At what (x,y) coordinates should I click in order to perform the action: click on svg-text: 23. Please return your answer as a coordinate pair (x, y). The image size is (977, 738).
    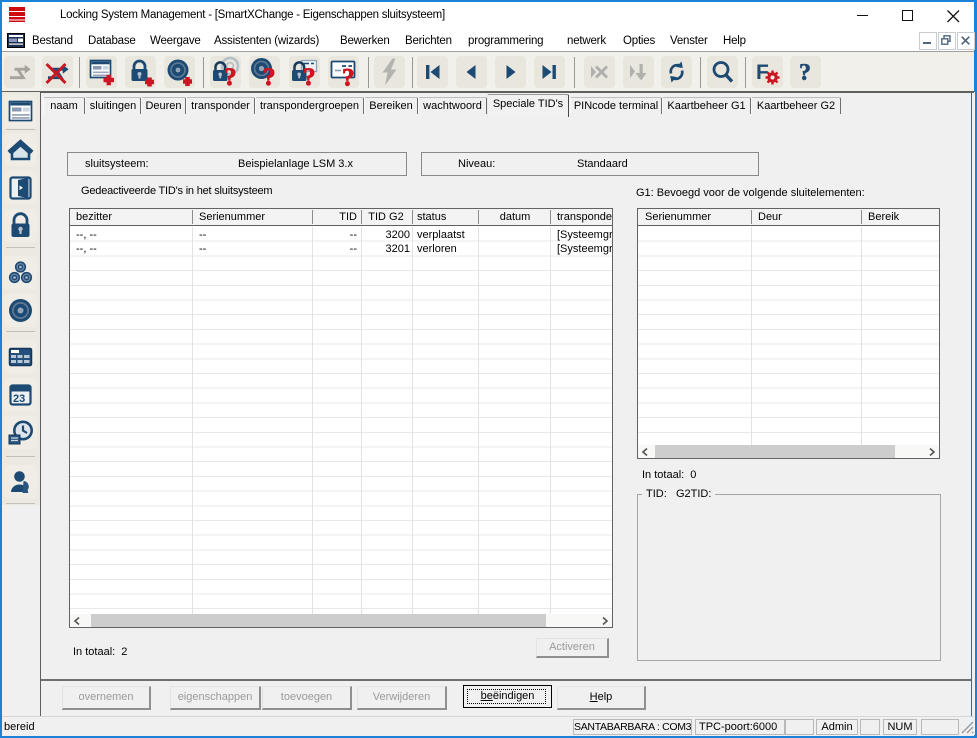
    Looking at the image, I should click on (19, 399).